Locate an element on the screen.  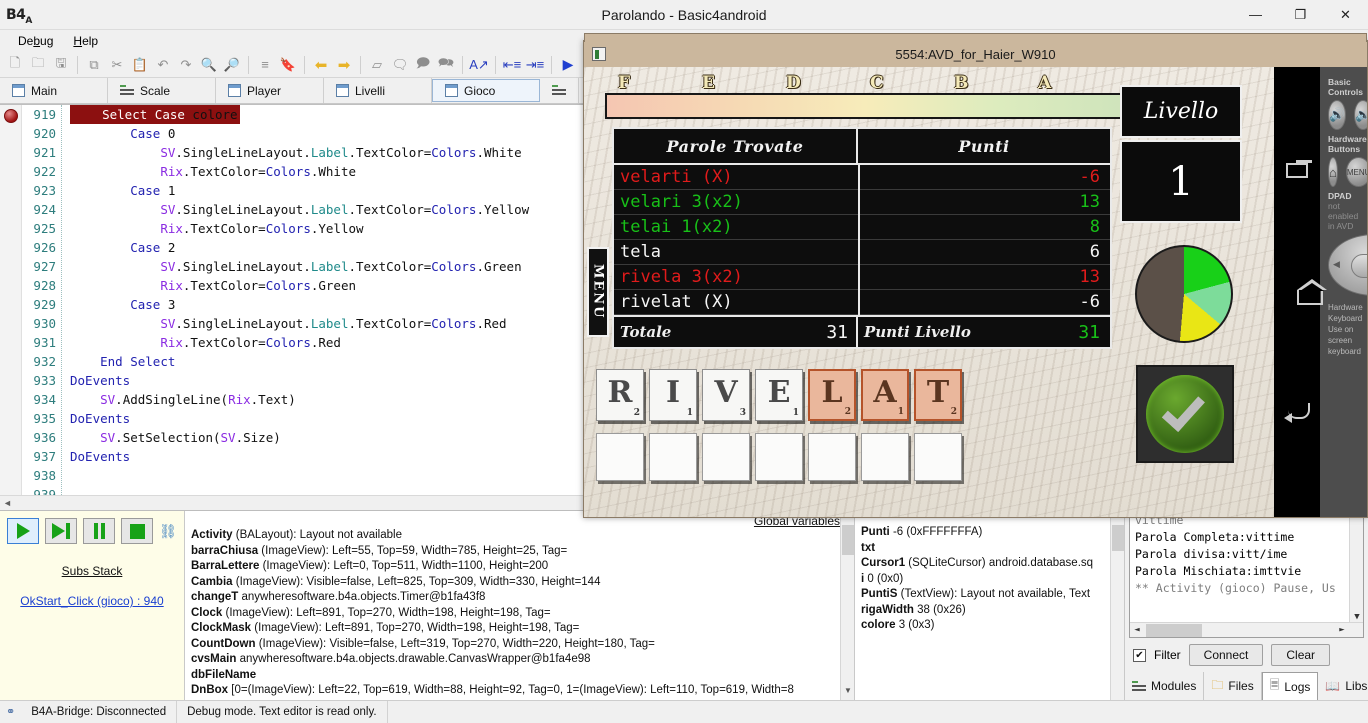
log-vertical-scrollbar: ▼ is located at coordinates (1356, 567).